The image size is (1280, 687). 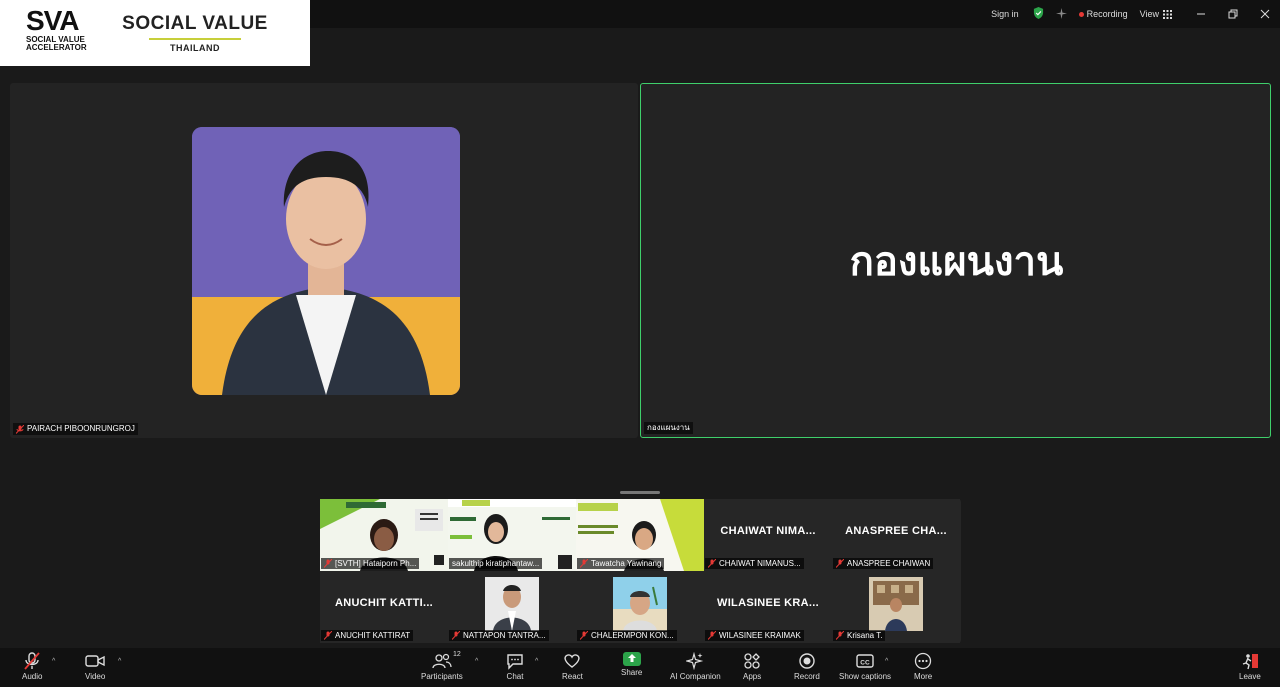 What do you see at coordinates (695, 666) in the screenshot?
I see `ai-companion-button: AI Companion` at bounding box center [695, 666].